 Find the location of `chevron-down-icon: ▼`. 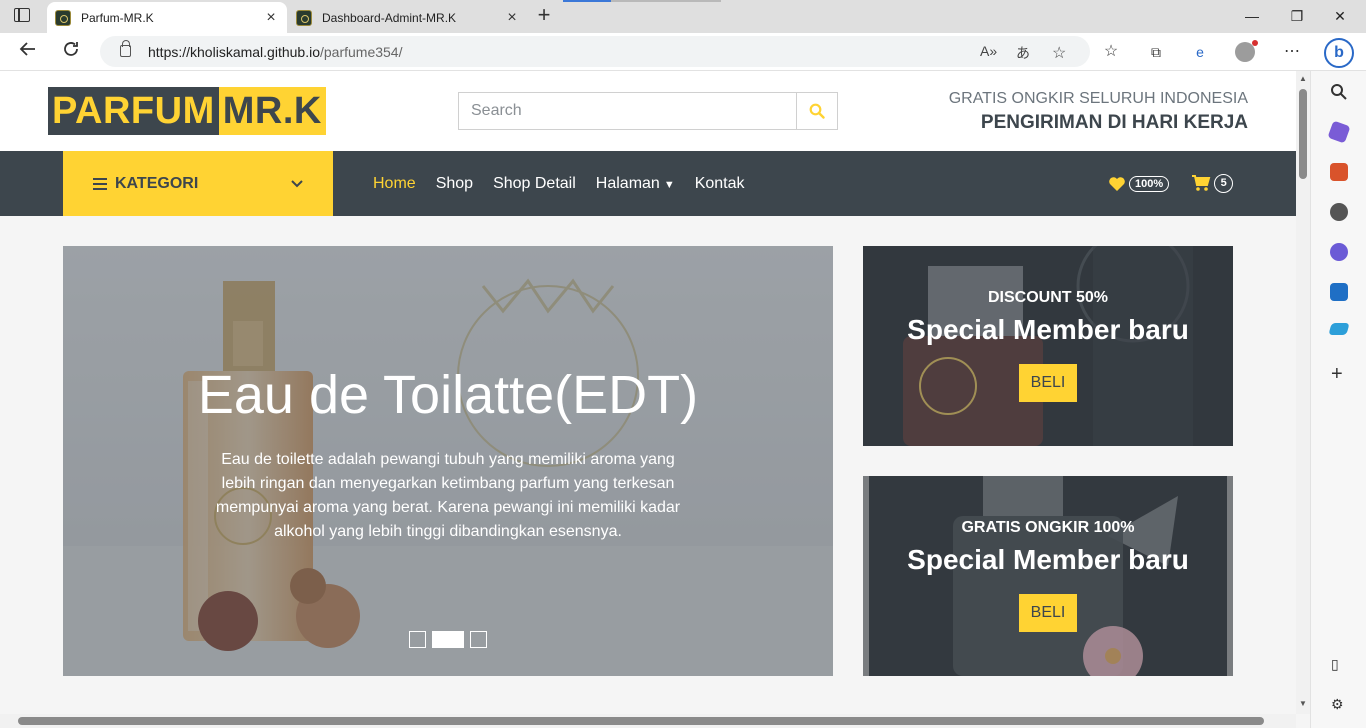

chevron-down-icon: ▼ is located at coordinates (669, 184).